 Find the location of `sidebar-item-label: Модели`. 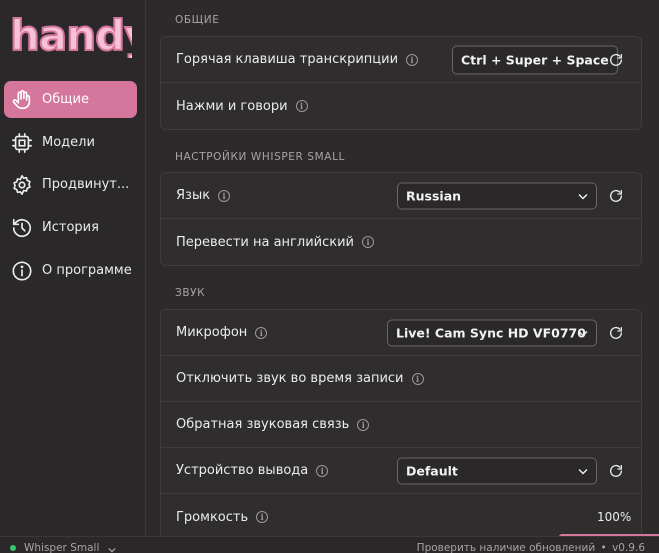

sidebar-item-label: Модели is located at coordinates (68, 142).